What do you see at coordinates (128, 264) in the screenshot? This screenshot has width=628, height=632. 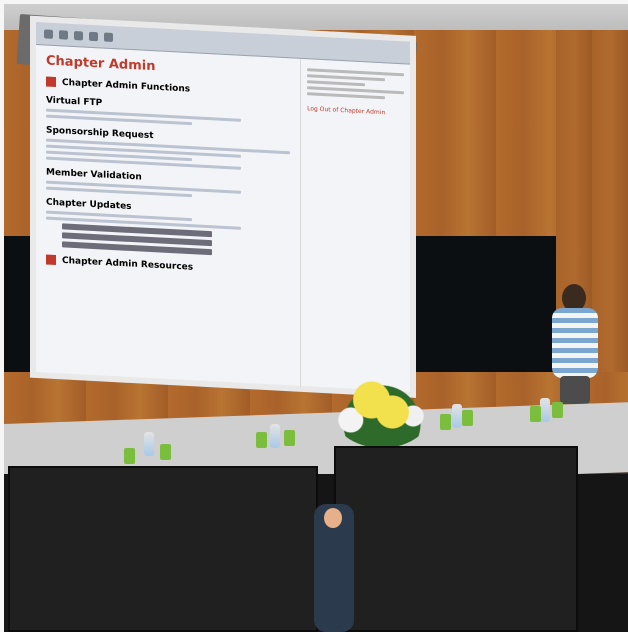 I see `footer-title: Chapter Admin Resources` at bounding box center [128, 264].